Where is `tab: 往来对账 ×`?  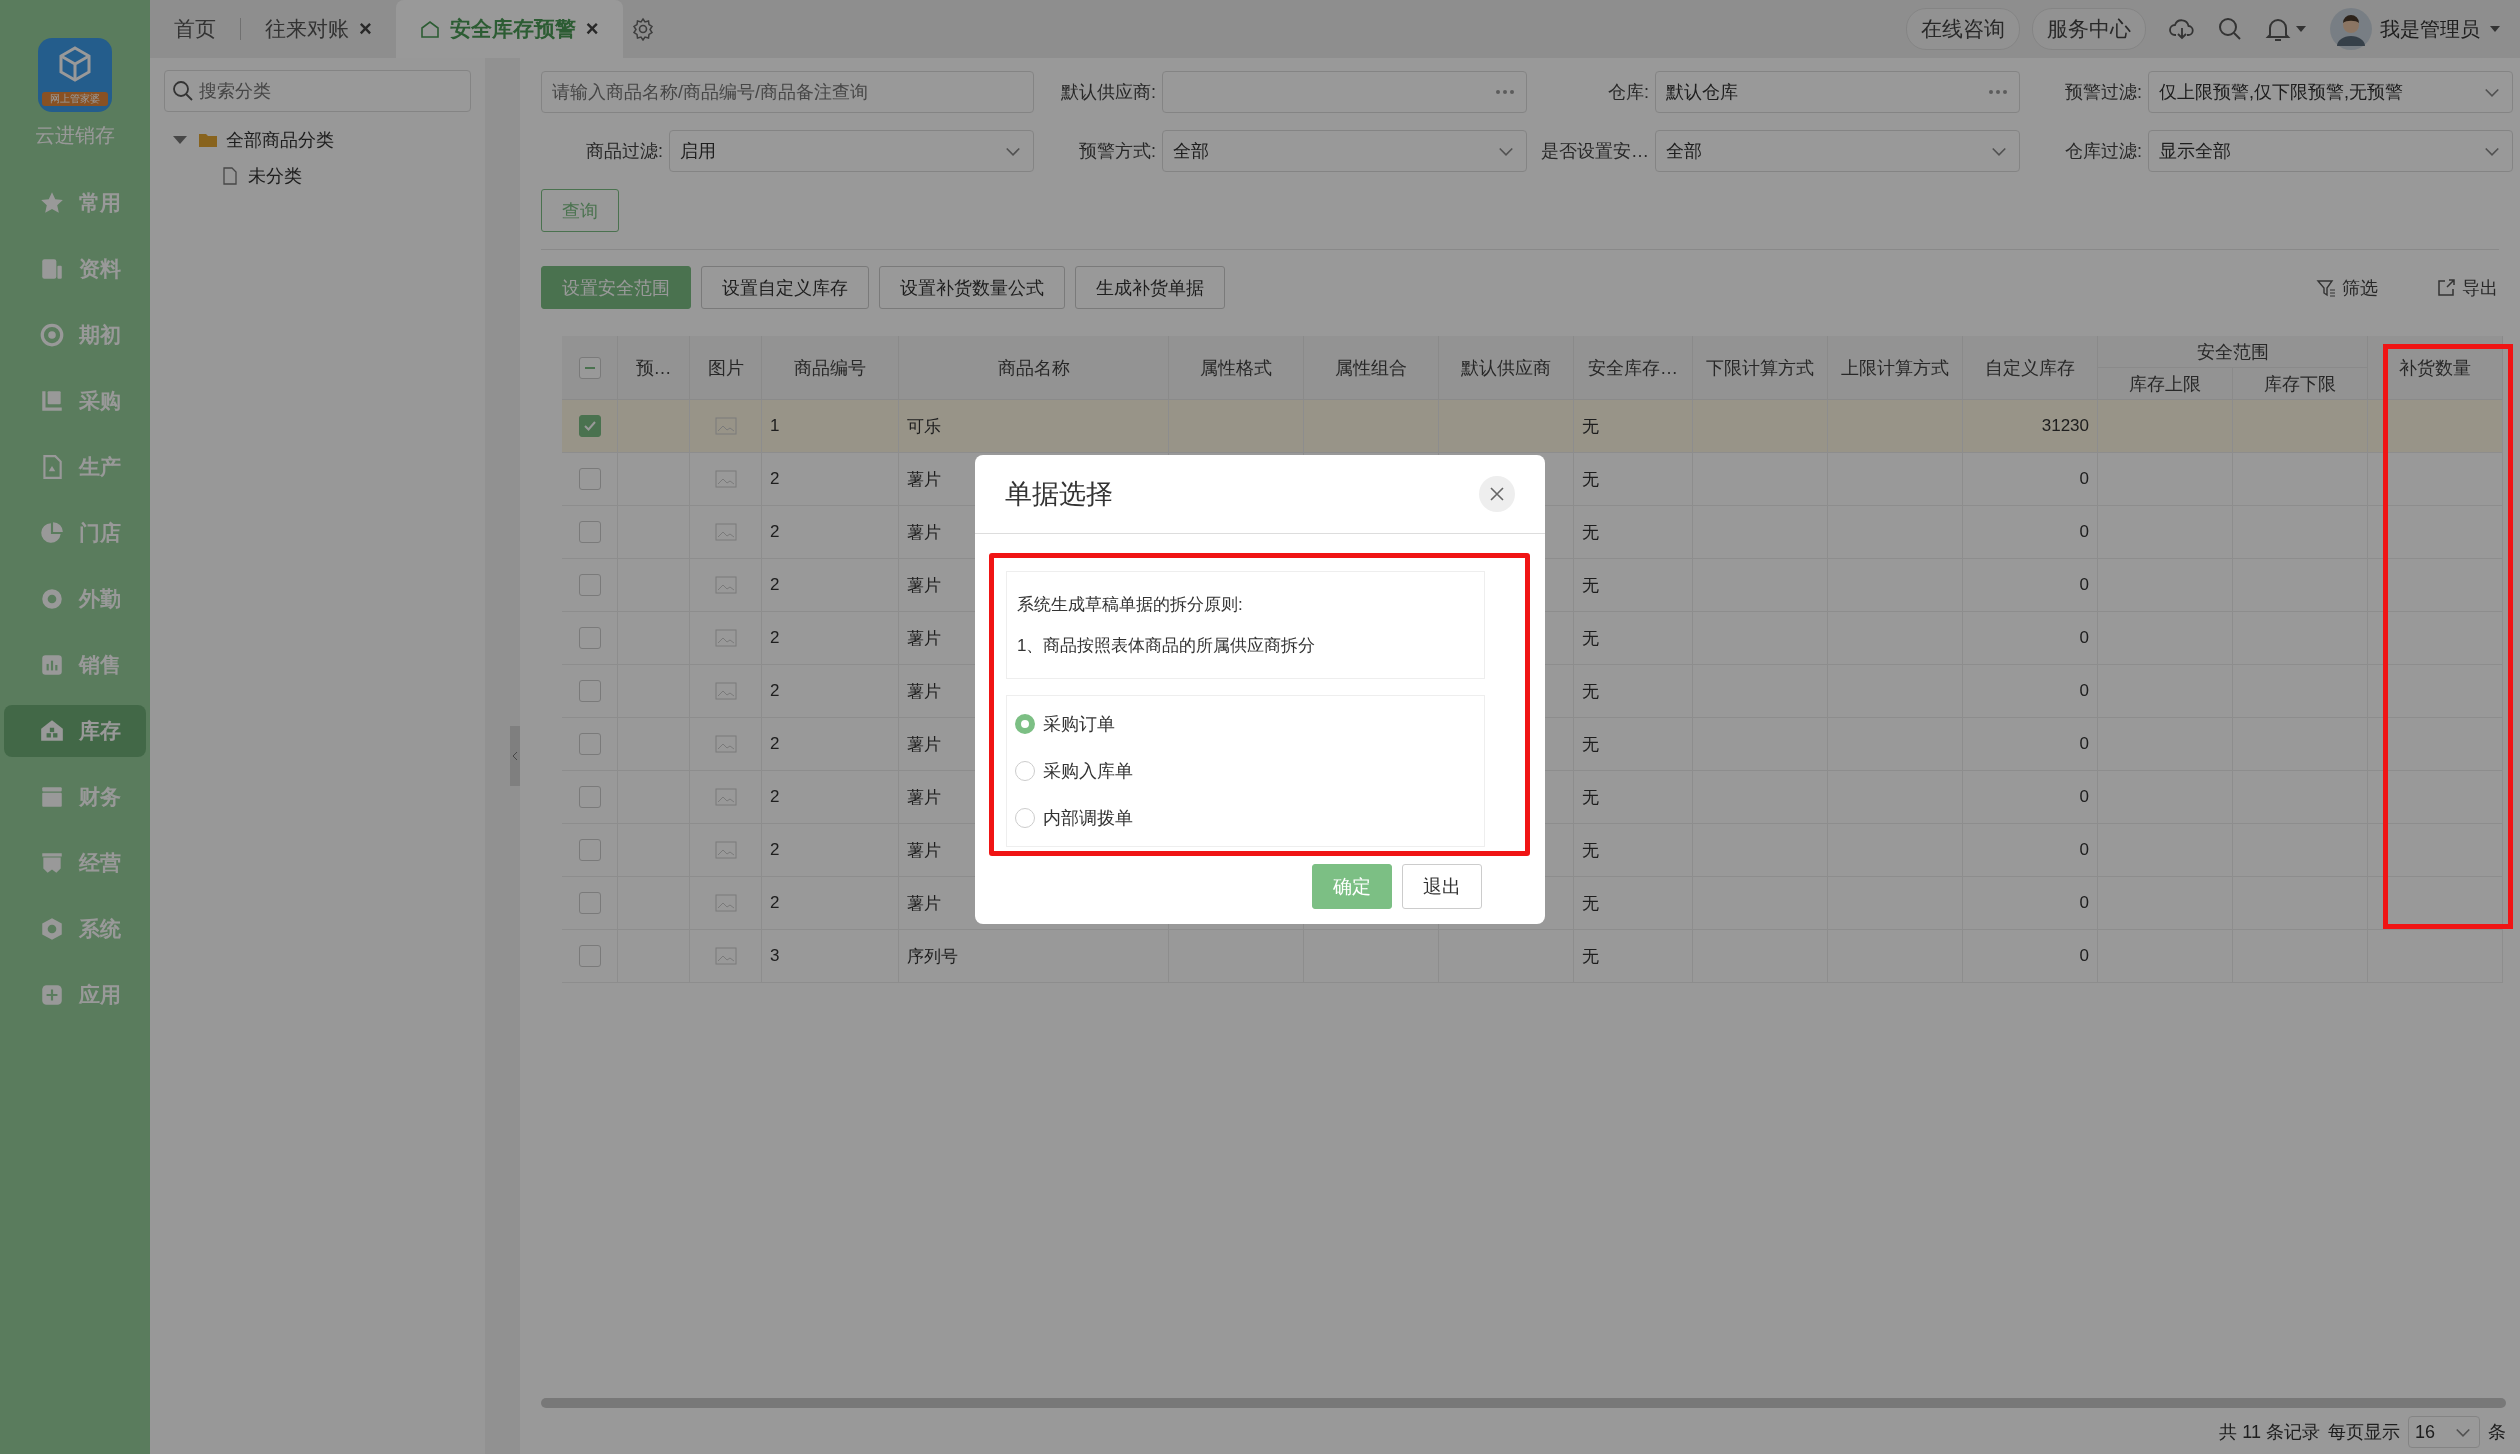 tab: 往来对账 × is located at coordinates (318, 29).